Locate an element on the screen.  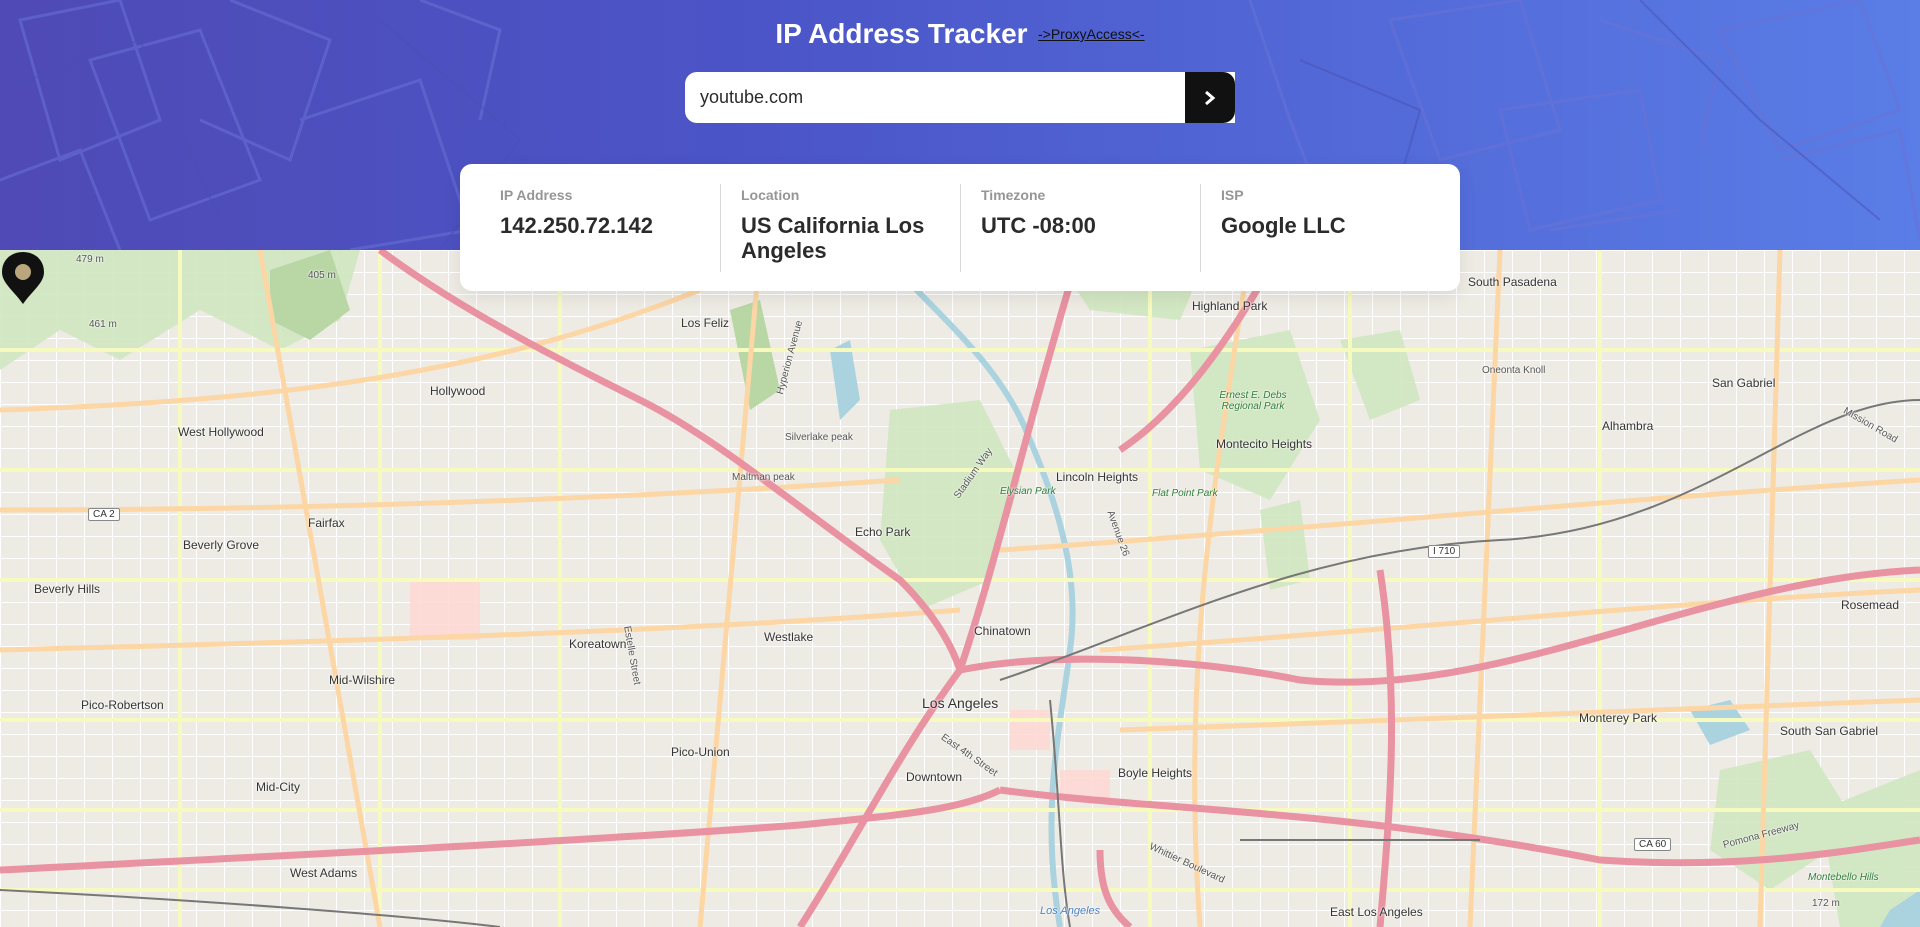
map-label-ernest-debs: Ernest E. Debs Regional Park is located at coordinates (1253, 401).